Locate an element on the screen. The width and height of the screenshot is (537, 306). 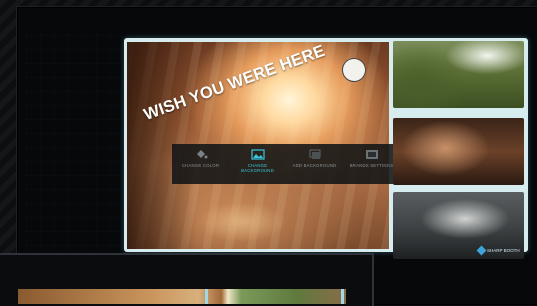
brand-mark-icon is located at coordinates (481, 250).